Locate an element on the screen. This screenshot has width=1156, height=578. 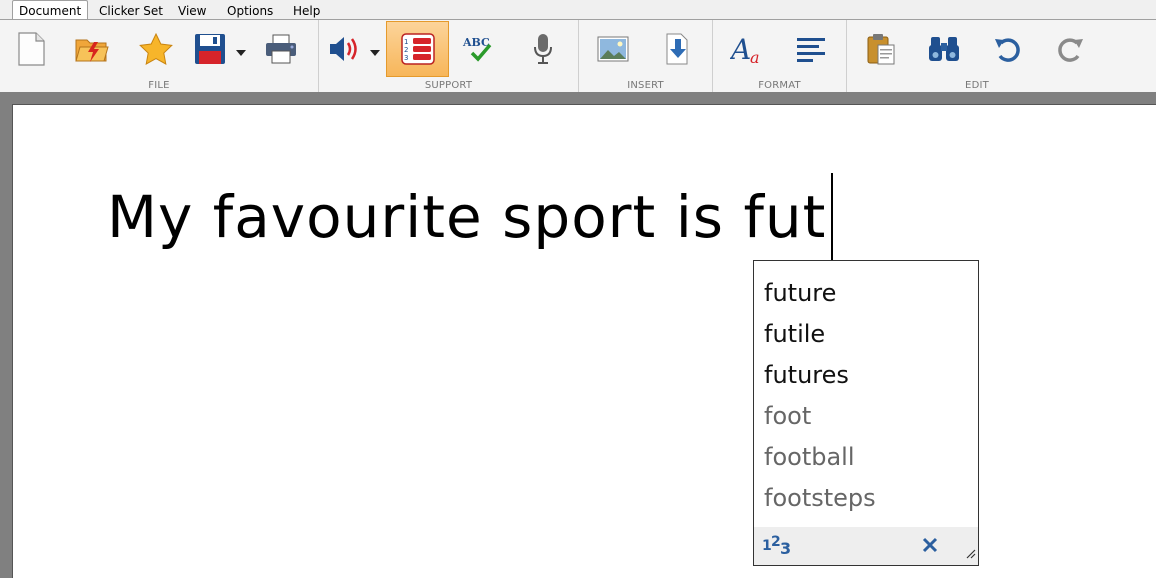
tab-document: Document is located at coordinates (50, 10).